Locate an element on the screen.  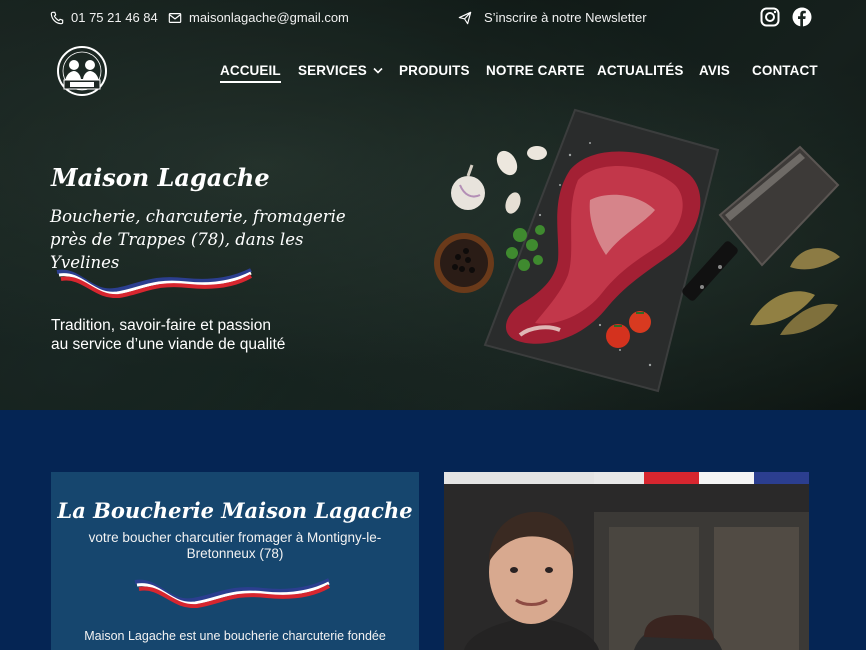
nav-item-services: SERVICES is located at coordinates (340, 70).